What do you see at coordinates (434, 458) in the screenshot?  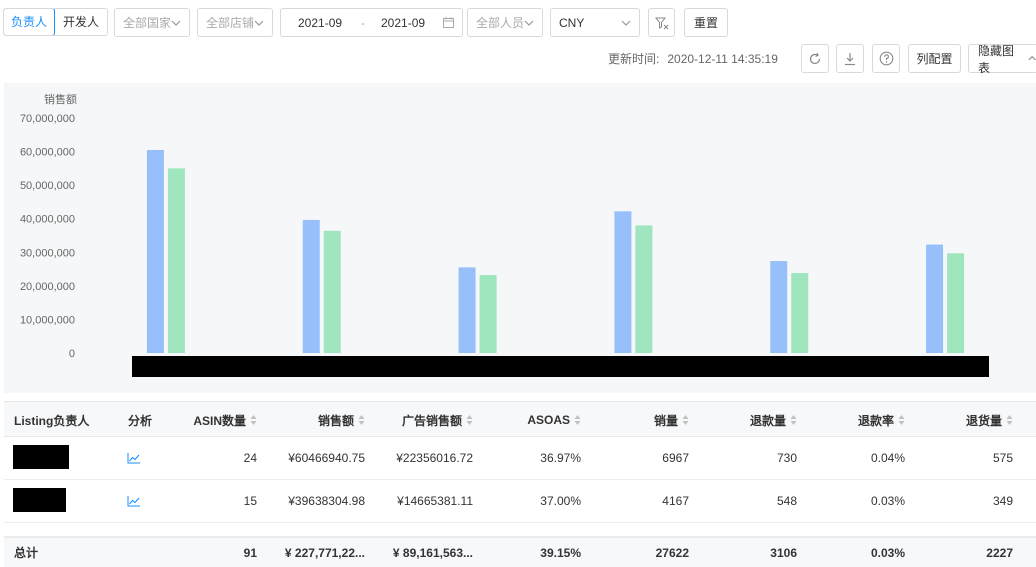 I see `cell-ad-sales: ¥22356016.72` at bounding box center [434, 458].